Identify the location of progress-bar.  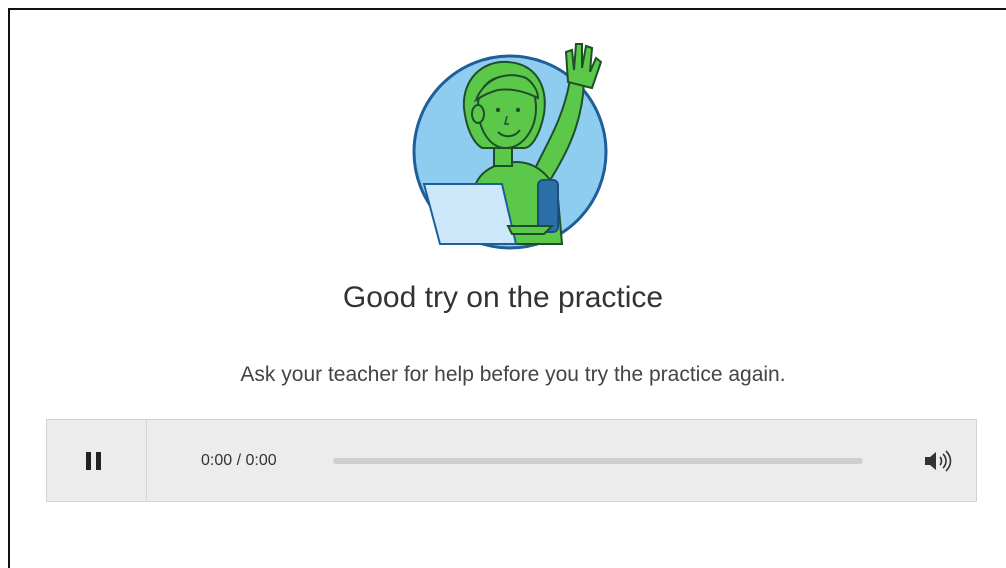
(598, 461).